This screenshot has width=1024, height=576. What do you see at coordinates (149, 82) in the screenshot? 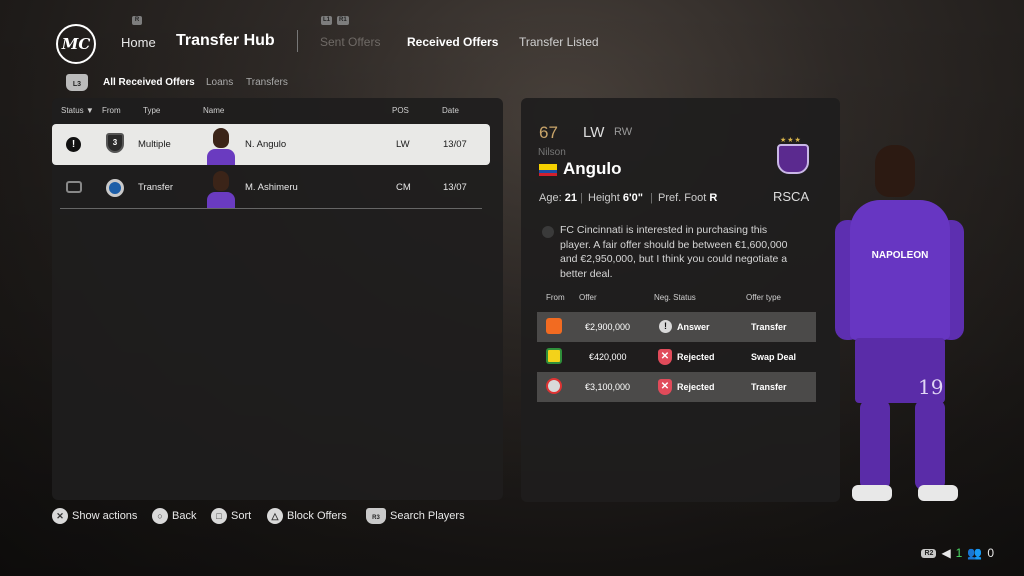
I see `subtab-all-received: All Received Offers` at bounding box center [149, 82].